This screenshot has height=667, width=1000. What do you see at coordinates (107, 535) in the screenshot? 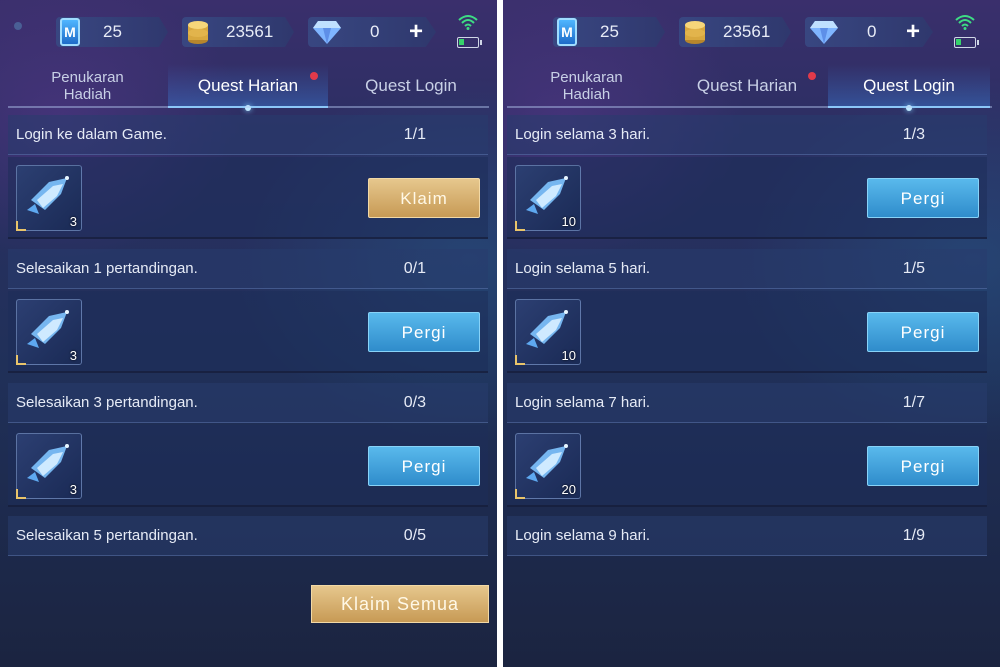
I see `quest-title: Selesaikan 5 pertandingan.` at bounding box center [107, 535].